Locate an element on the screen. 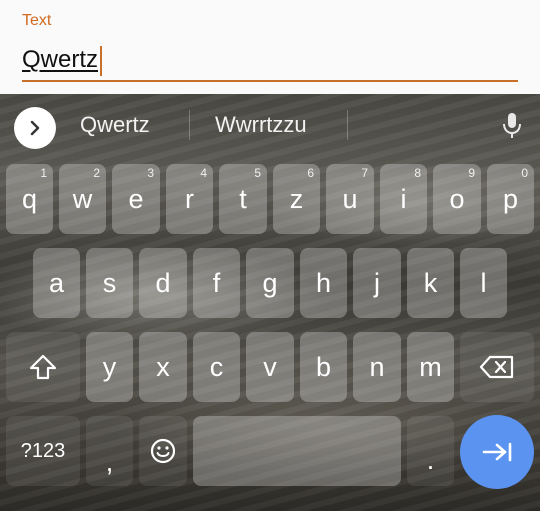 This screenshot has width=540, height=511. key-label: s is located at coordinates (109, 282).